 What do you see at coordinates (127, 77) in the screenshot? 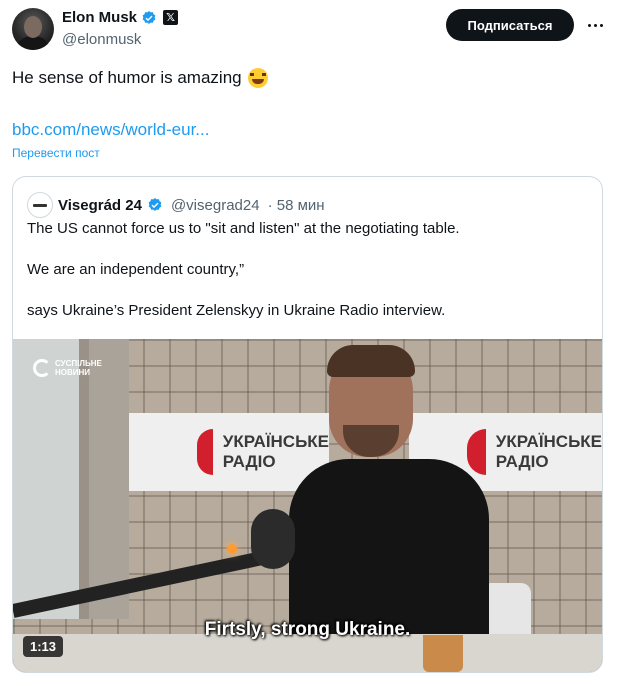
I see `tweet-text: He sense of humor is amazing` at bounding box center [127, 77].